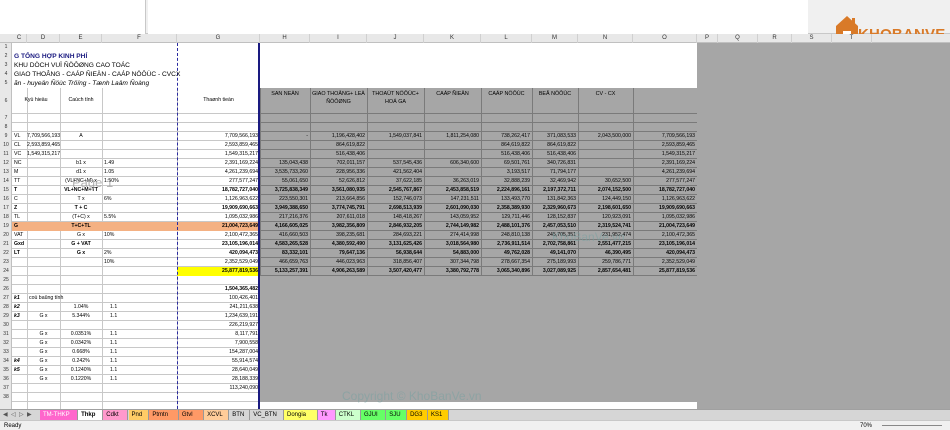 This screenshot has height=430, width=950. I want to click on column-header-h: H, so click(285, 38).